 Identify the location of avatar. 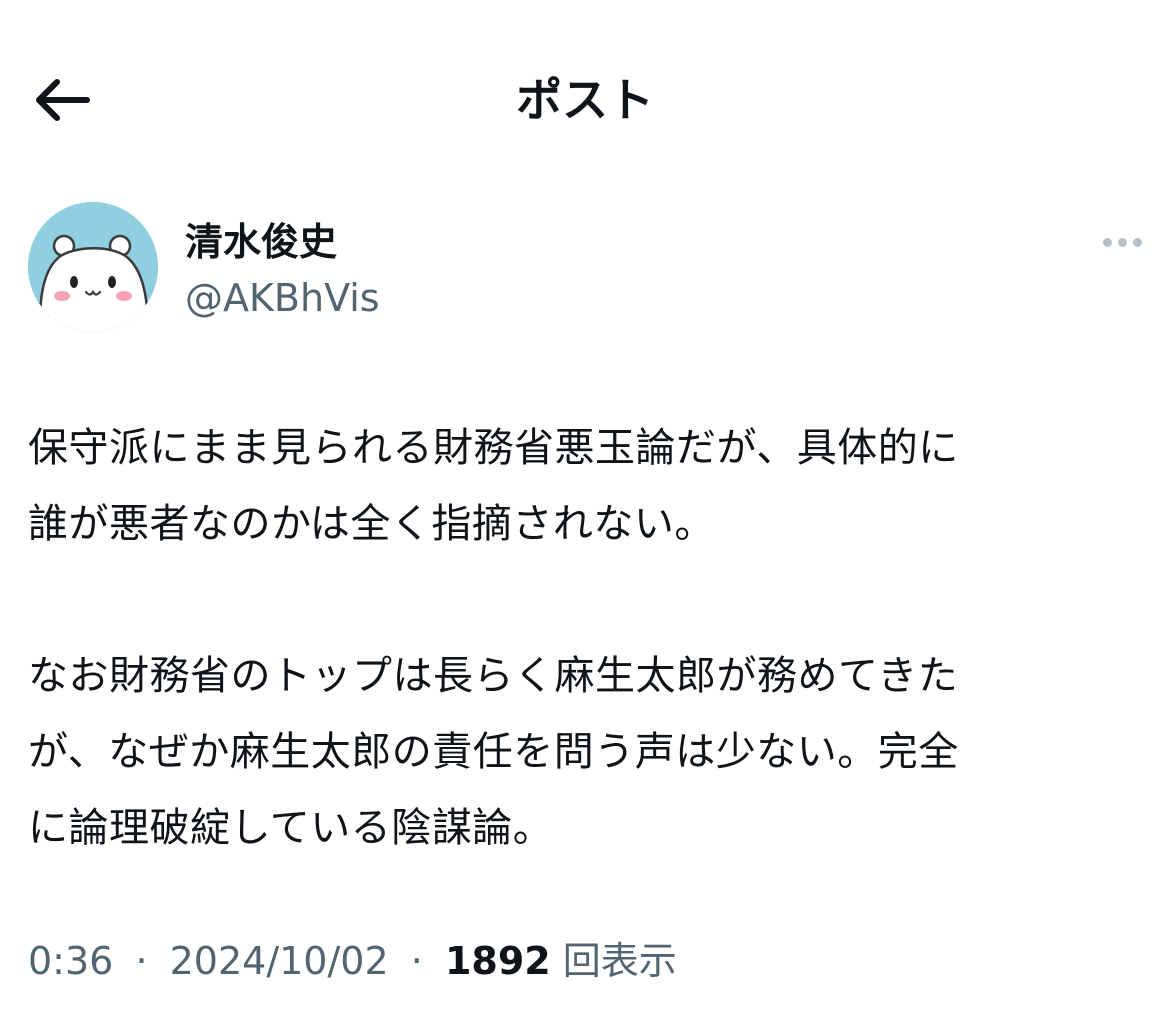
(93, 267).